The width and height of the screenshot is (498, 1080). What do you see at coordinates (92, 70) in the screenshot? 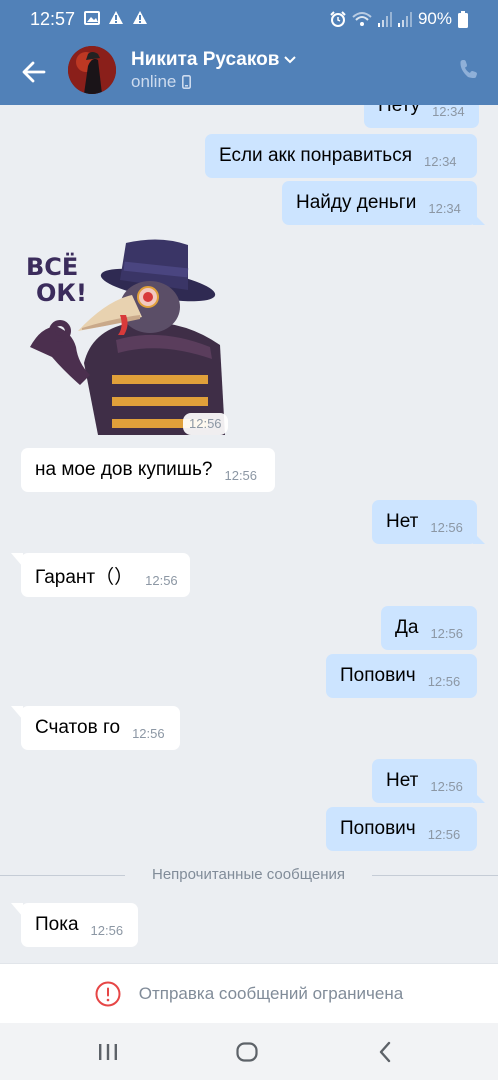
I see `avatar` at bounding box center [92, 70].